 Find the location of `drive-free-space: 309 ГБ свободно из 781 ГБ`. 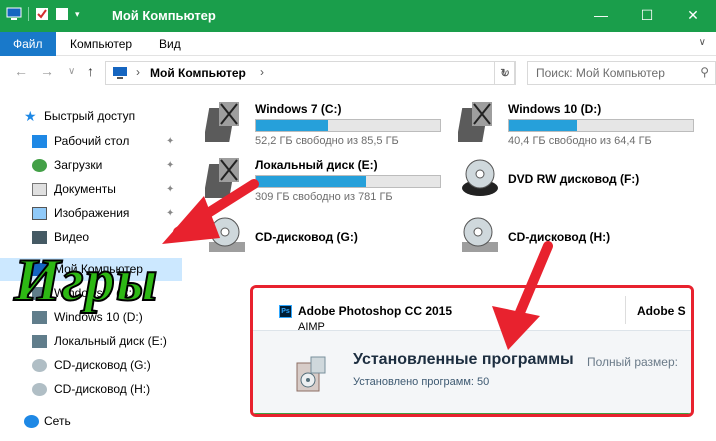

drive-free-space: 309 ГБ свободно из 781 ГБ is located at coordinates (324, 197).